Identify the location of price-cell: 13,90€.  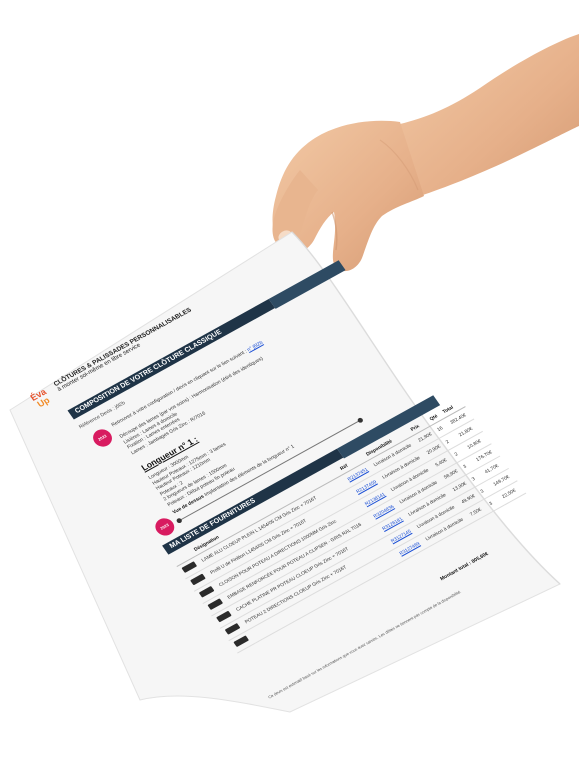
(459, 487).